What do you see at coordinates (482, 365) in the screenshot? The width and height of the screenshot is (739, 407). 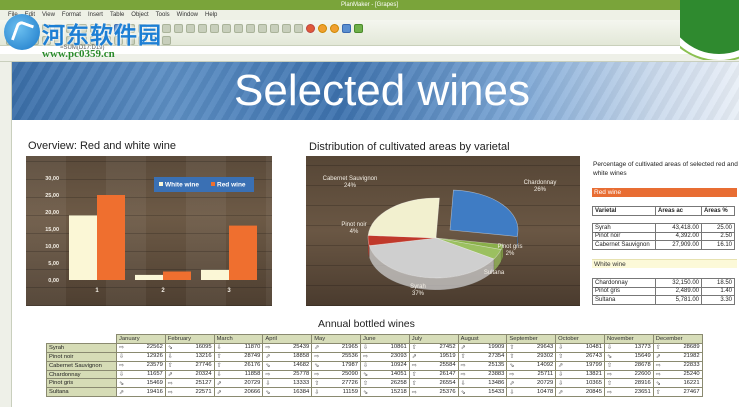 I see `bottled-cell: ⇨ 25135` at bounding box center [482, 365].